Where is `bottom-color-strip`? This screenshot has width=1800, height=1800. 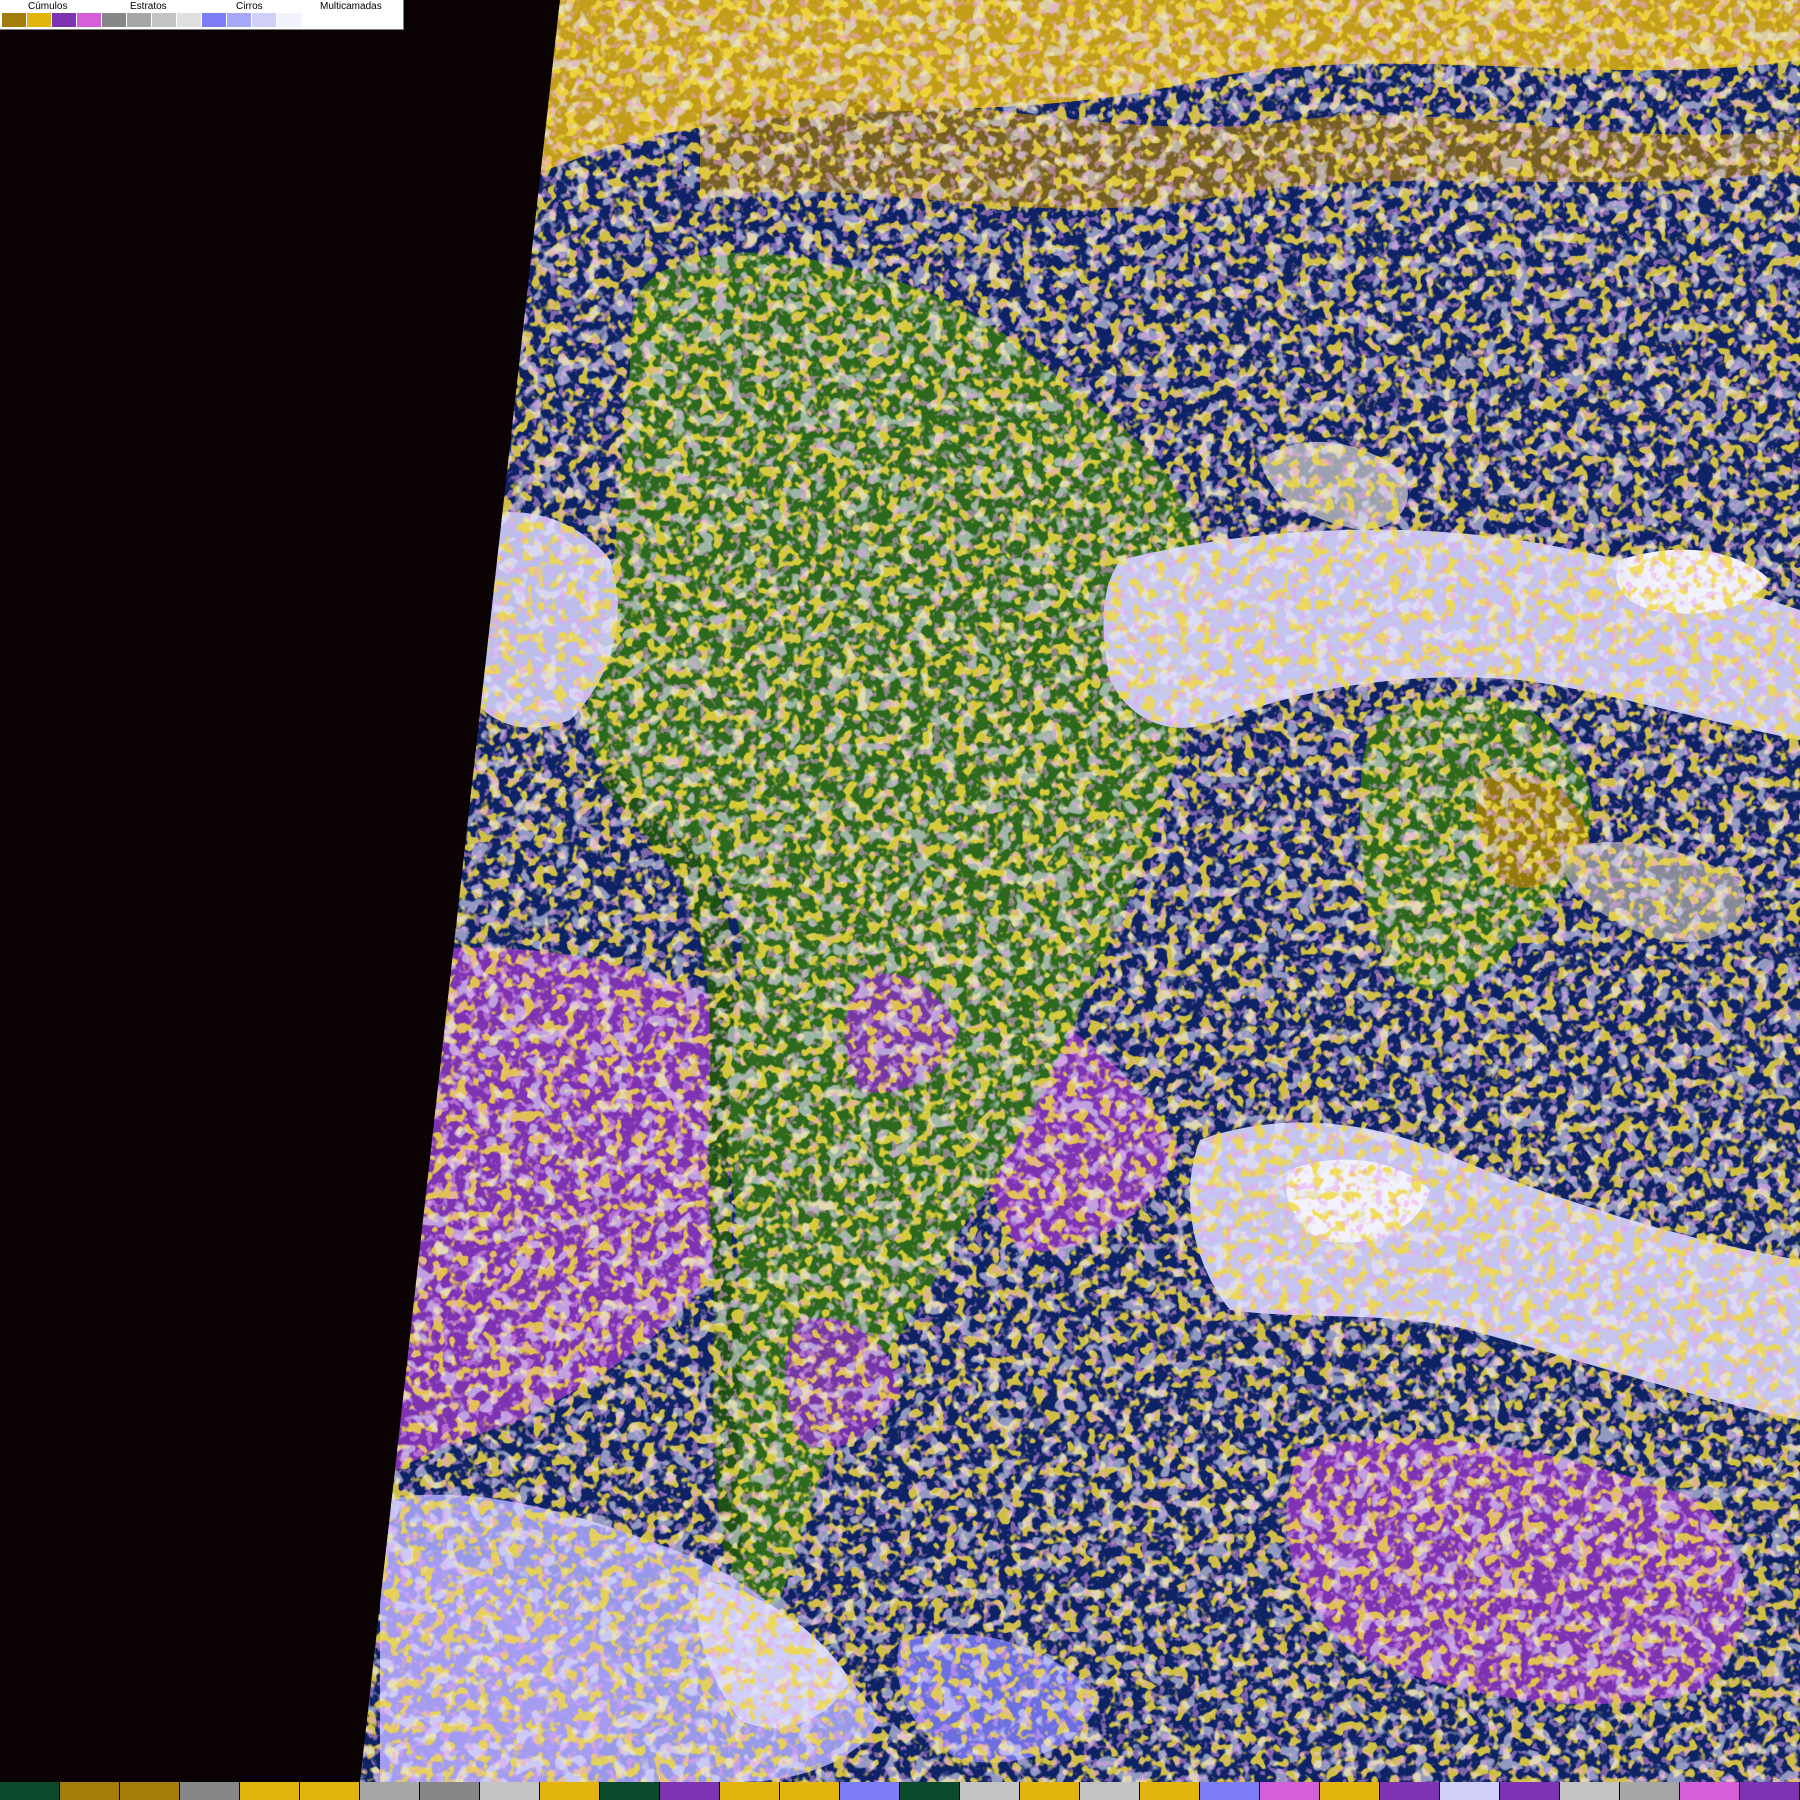
bottom-color-strip is located at coordinates (900, 1791).